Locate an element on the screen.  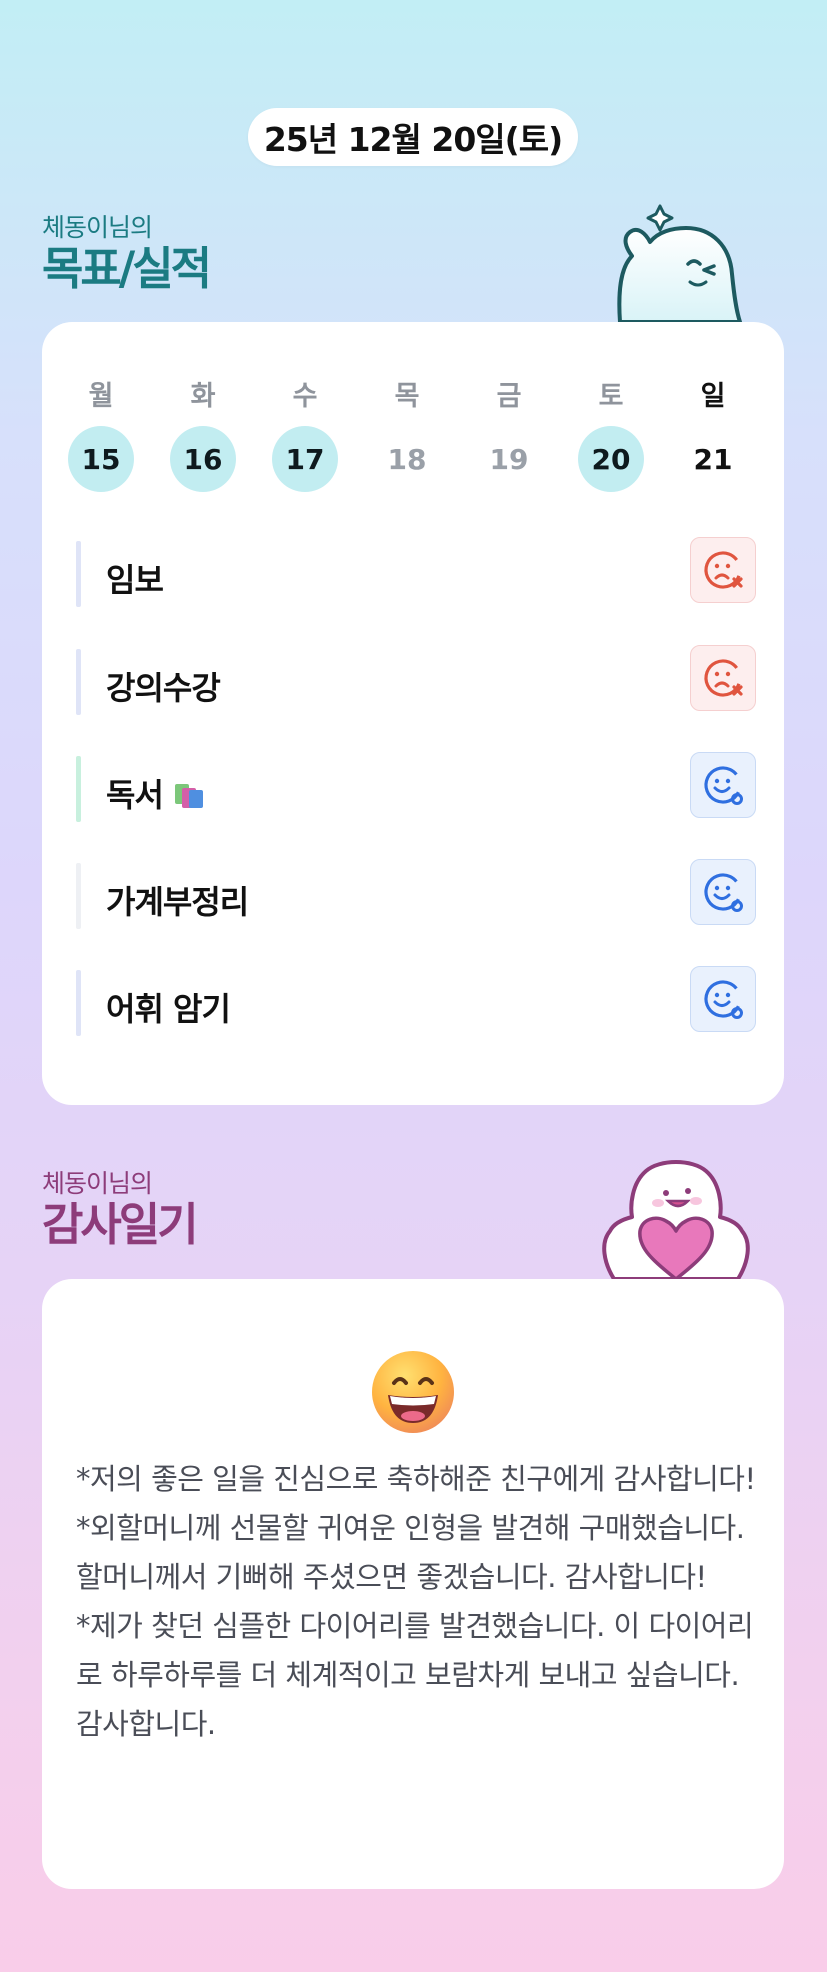
day-number-fri: 19 is located at coordinates (509, 459).